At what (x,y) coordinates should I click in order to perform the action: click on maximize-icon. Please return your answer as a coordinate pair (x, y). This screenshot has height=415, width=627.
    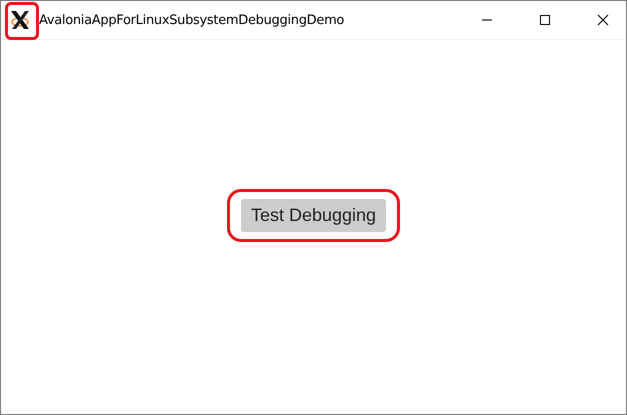
    Looking at the image, I should click on (545, 20).